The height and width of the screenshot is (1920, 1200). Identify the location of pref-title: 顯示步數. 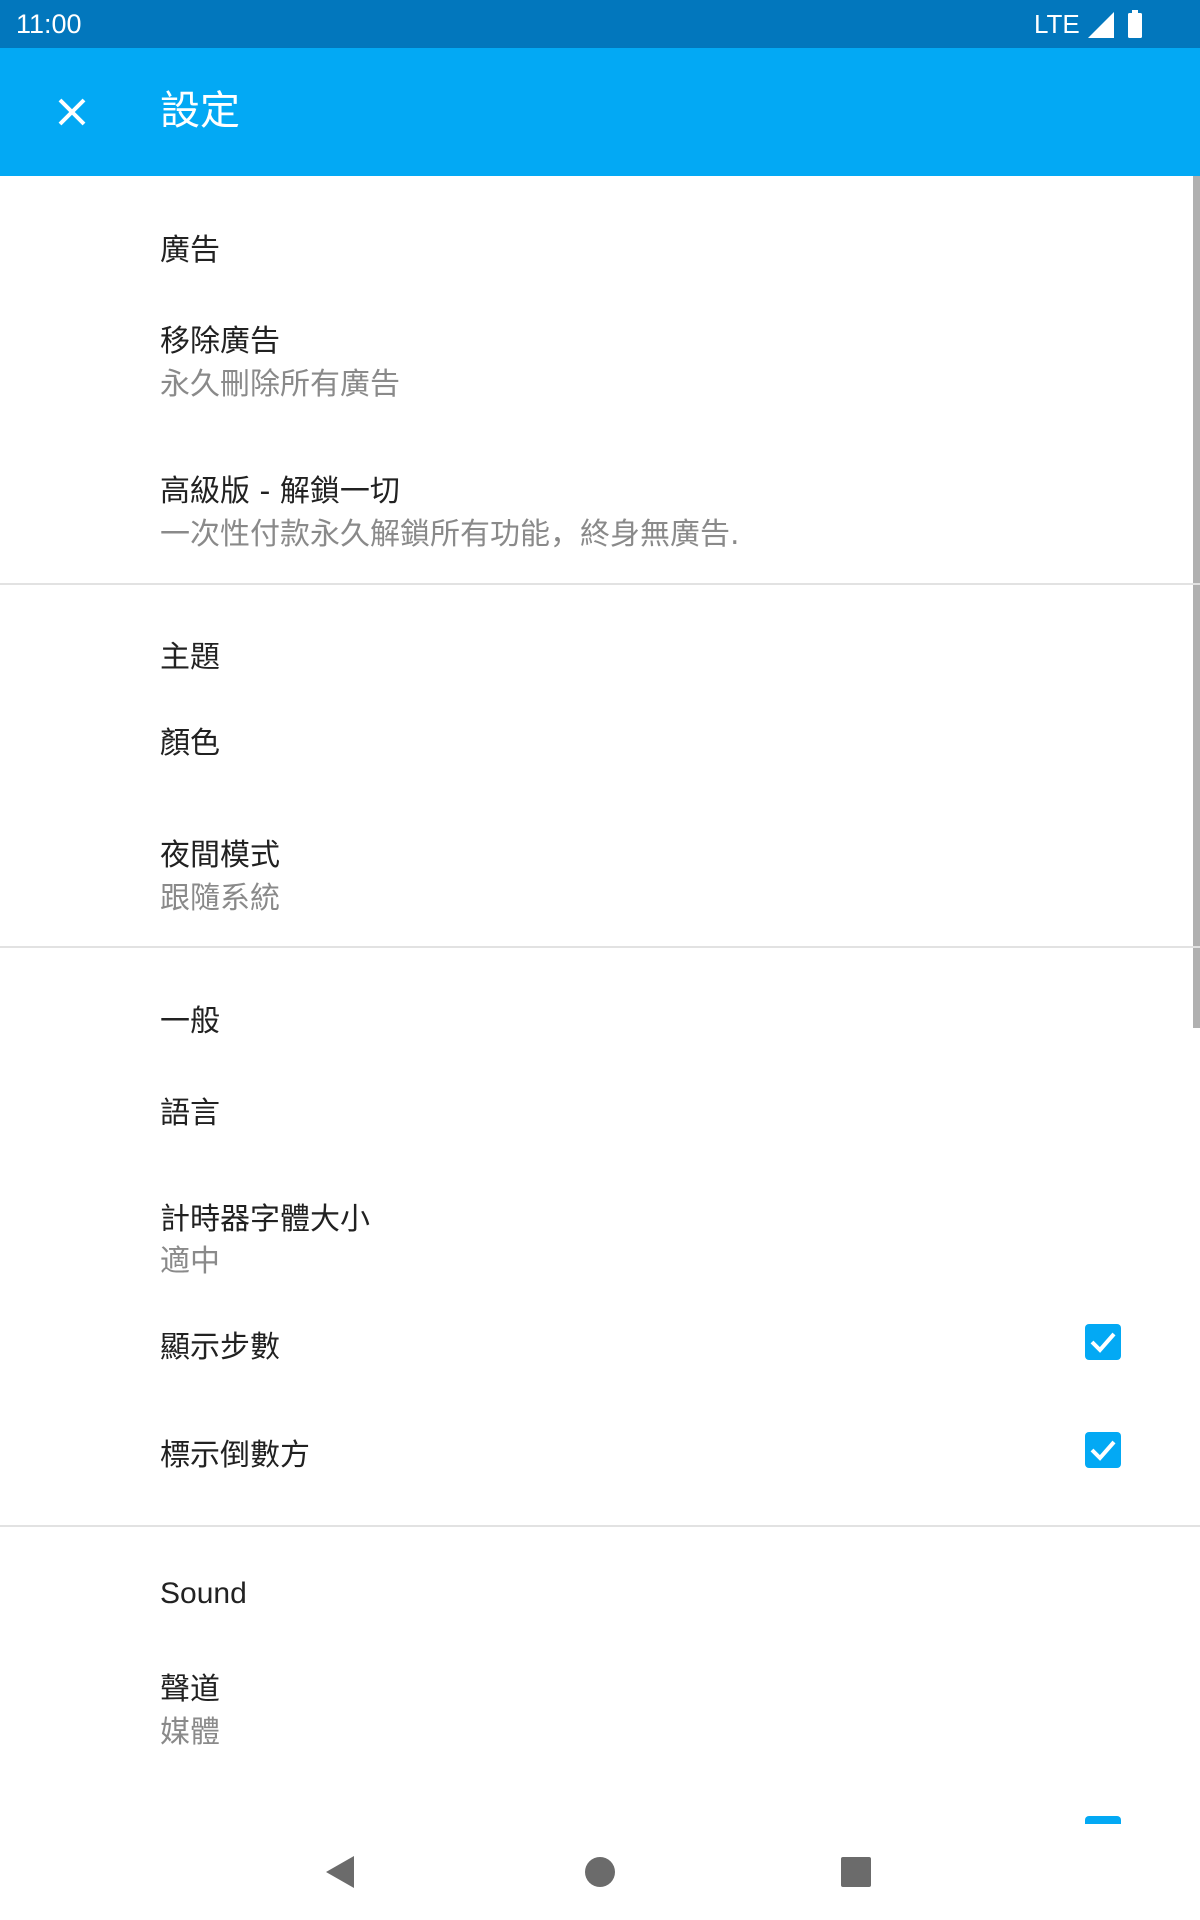
(220, 1347).